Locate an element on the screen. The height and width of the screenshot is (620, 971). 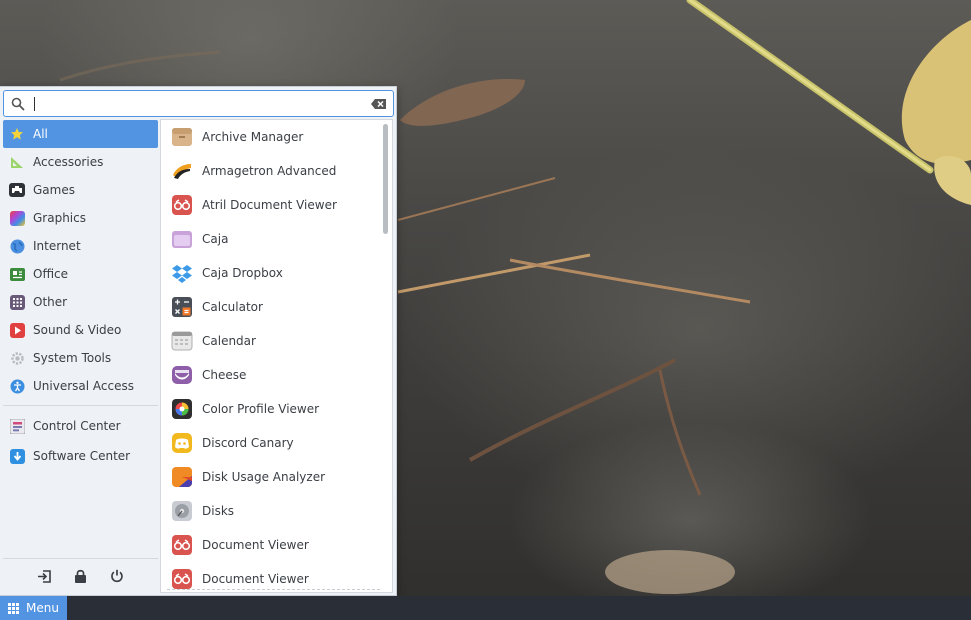
menu-button-label: Menu is located at coordinates (42, 608).